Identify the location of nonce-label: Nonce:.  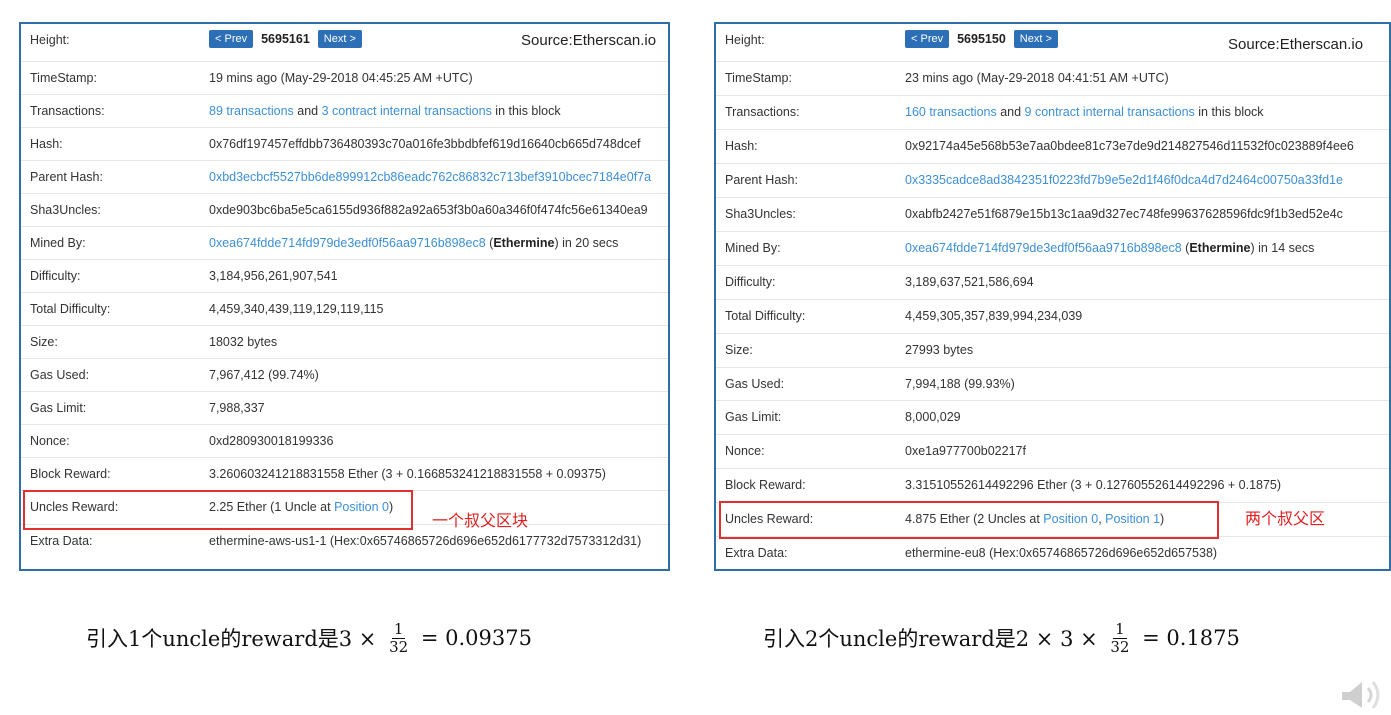
(745, 451).